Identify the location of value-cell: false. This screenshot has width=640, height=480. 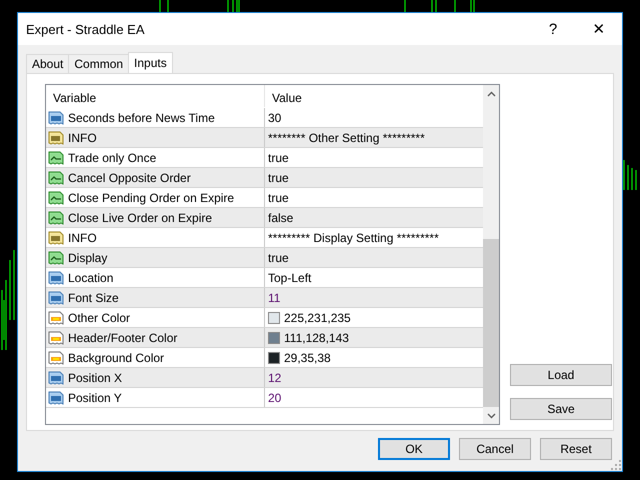
(281, 217).